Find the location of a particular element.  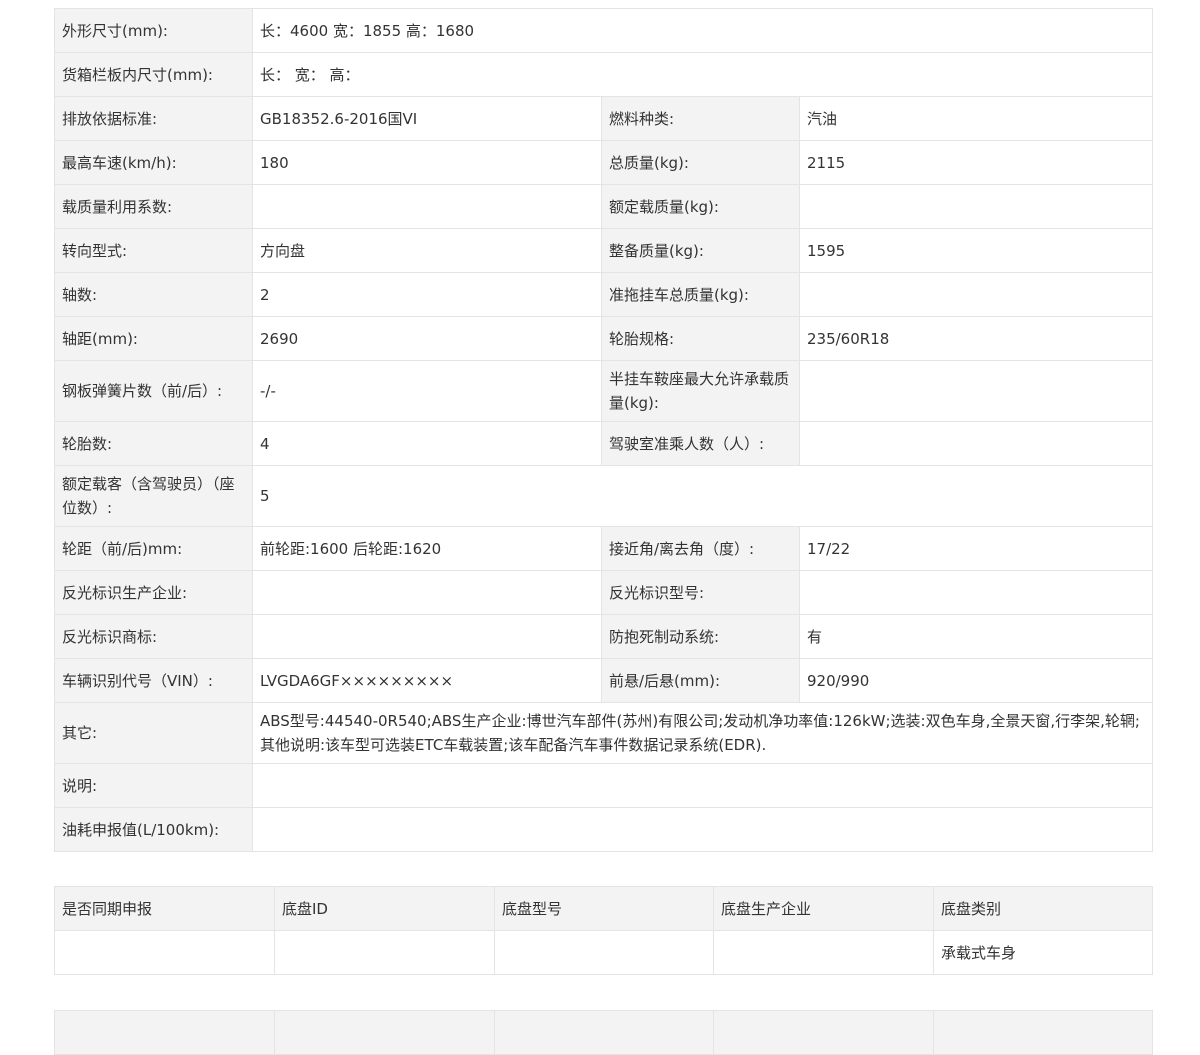

table-row: 最高车速(km/h): 180 总质量(kg): 2115 is located at coordinates (604, 162).